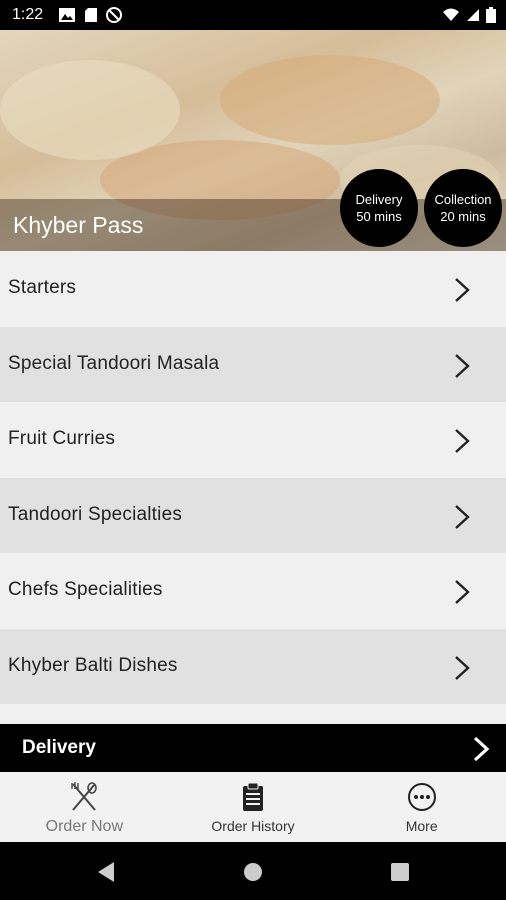 The image size is (506, 900). Describe the element at coordinates (379, 208) in the screenshot. I see `delivery-time-badge: Delivery 50 mins` at that location.